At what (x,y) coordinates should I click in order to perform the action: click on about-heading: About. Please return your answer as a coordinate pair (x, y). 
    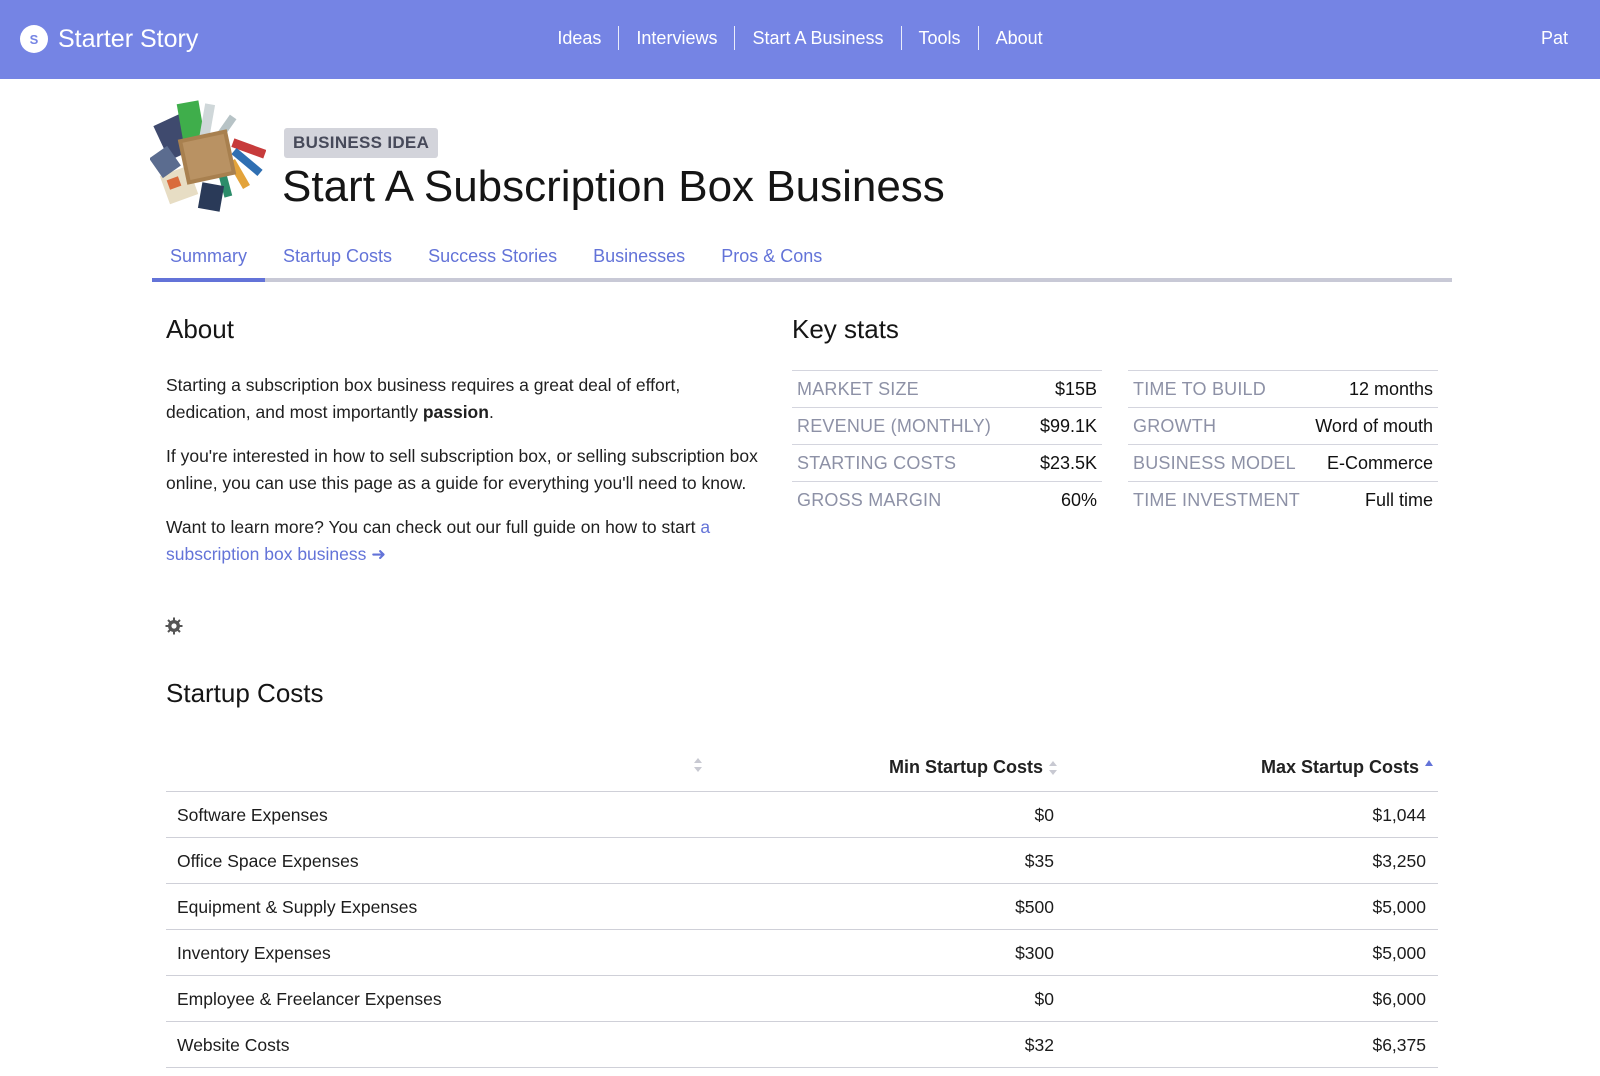
    Looking at the image, I should click on (200, 329).